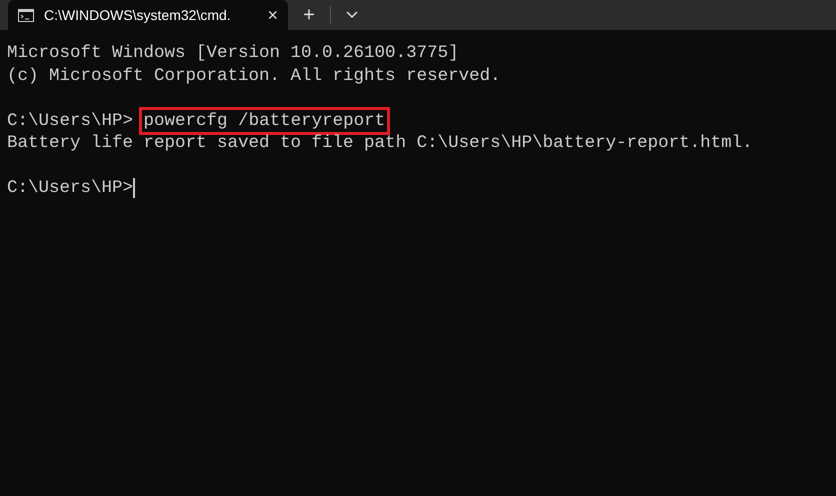  I want to click on terminal-icon, so click(26, 15).